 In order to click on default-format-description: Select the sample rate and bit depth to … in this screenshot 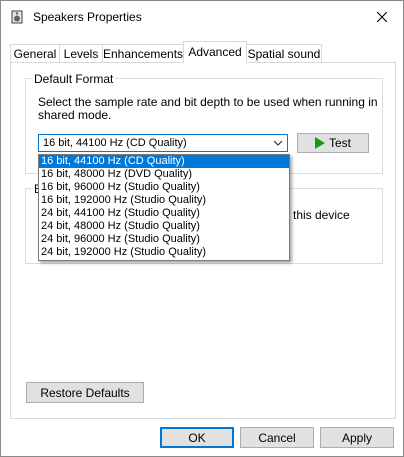, I will do `click(208, 108)`.